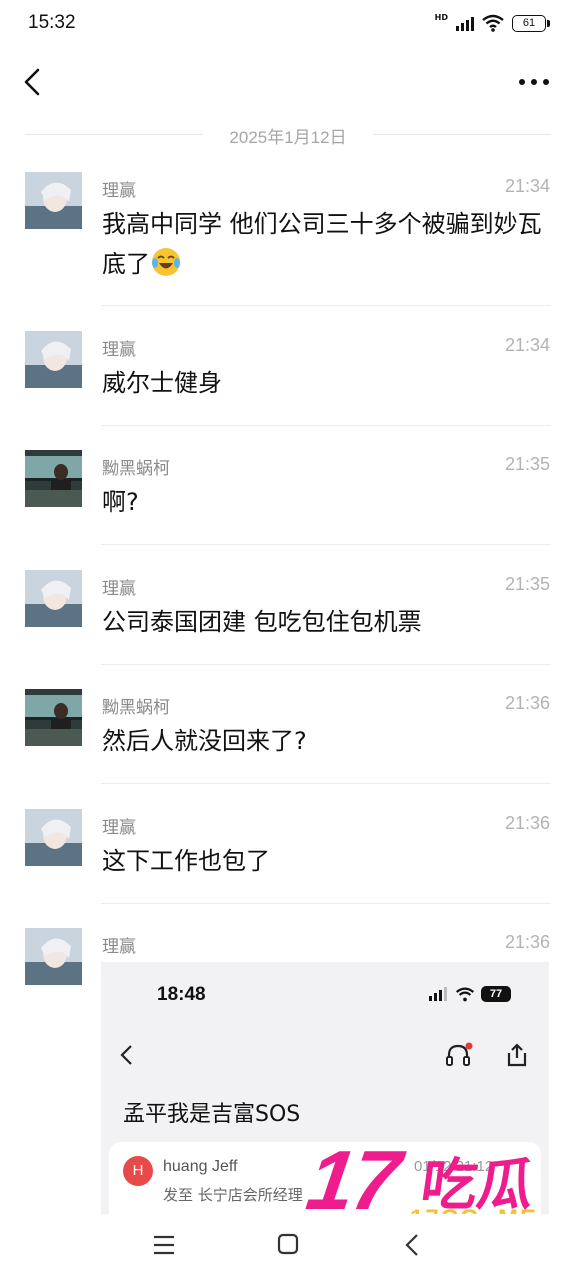 The height and width of the screenshot is (1280, 576). I want to click on date-divider: 2025年1月12日, so click(288, 135).